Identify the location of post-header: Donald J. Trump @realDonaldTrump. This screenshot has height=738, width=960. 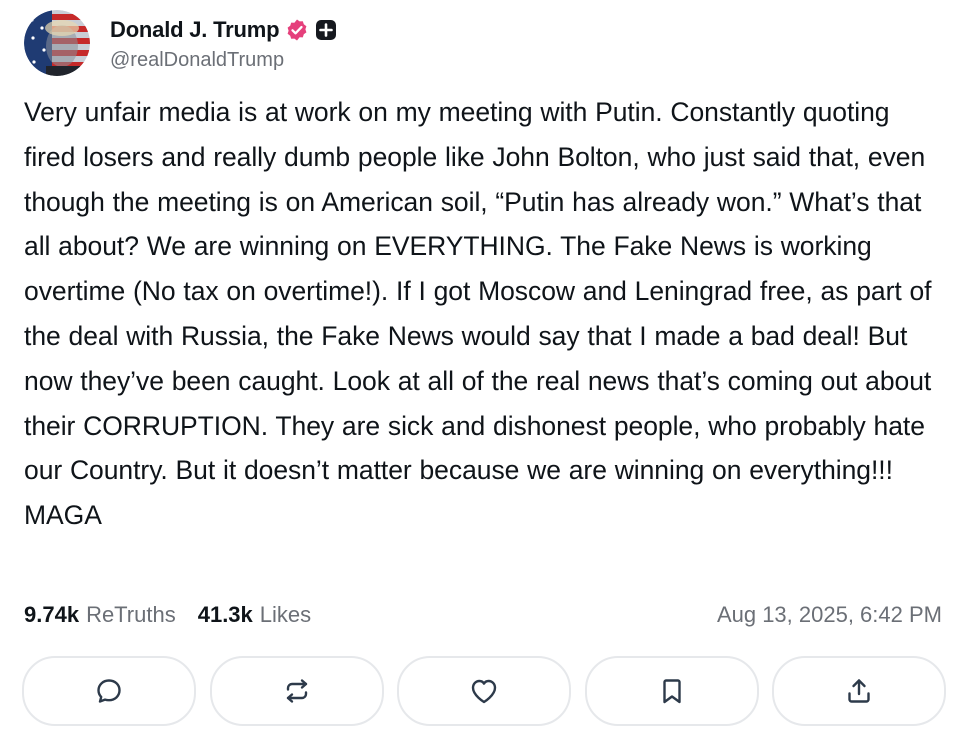
(180, 43).